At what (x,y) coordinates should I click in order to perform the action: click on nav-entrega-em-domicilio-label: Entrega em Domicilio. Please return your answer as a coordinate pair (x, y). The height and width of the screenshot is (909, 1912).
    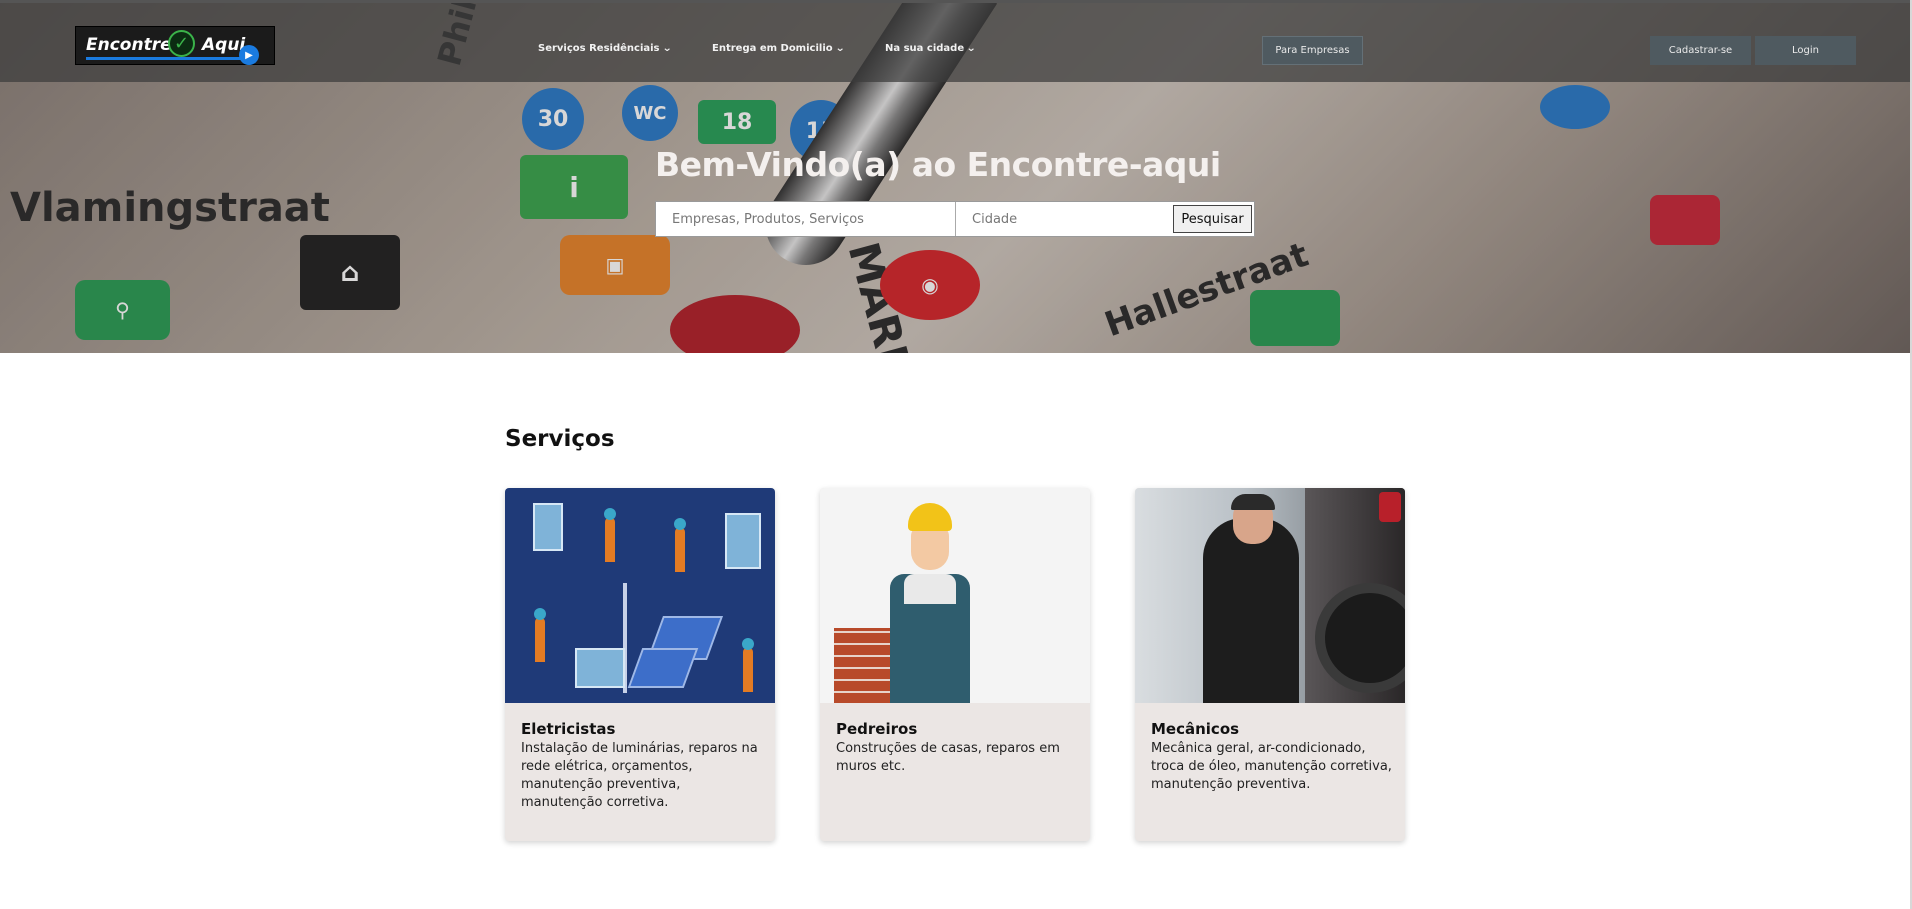
    Looking at the image, I should click on (772, 48).